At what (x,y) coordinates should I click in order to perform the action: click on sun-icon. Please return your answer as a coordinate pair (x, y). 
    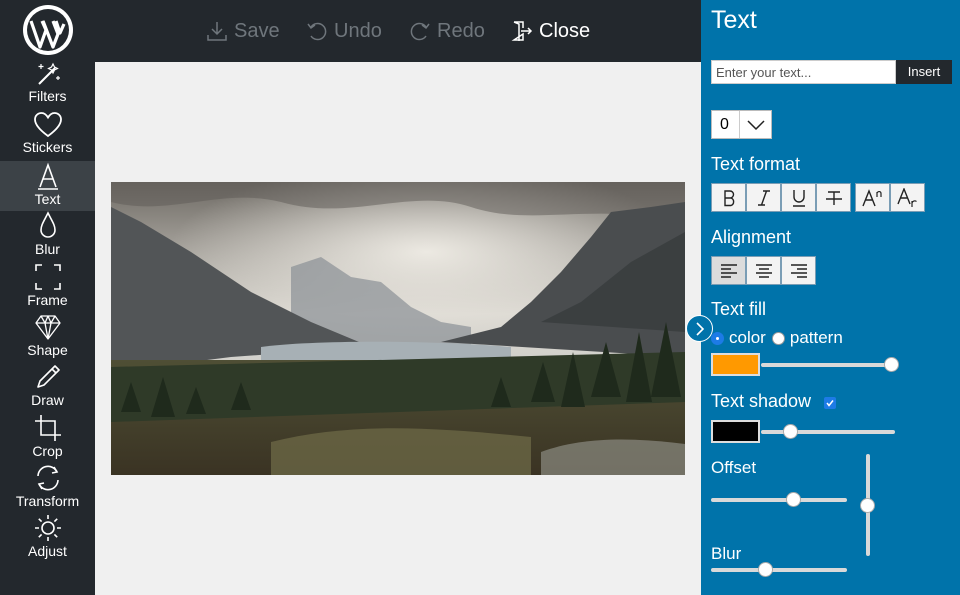
    Looking at the image, I should click on (47, 528).